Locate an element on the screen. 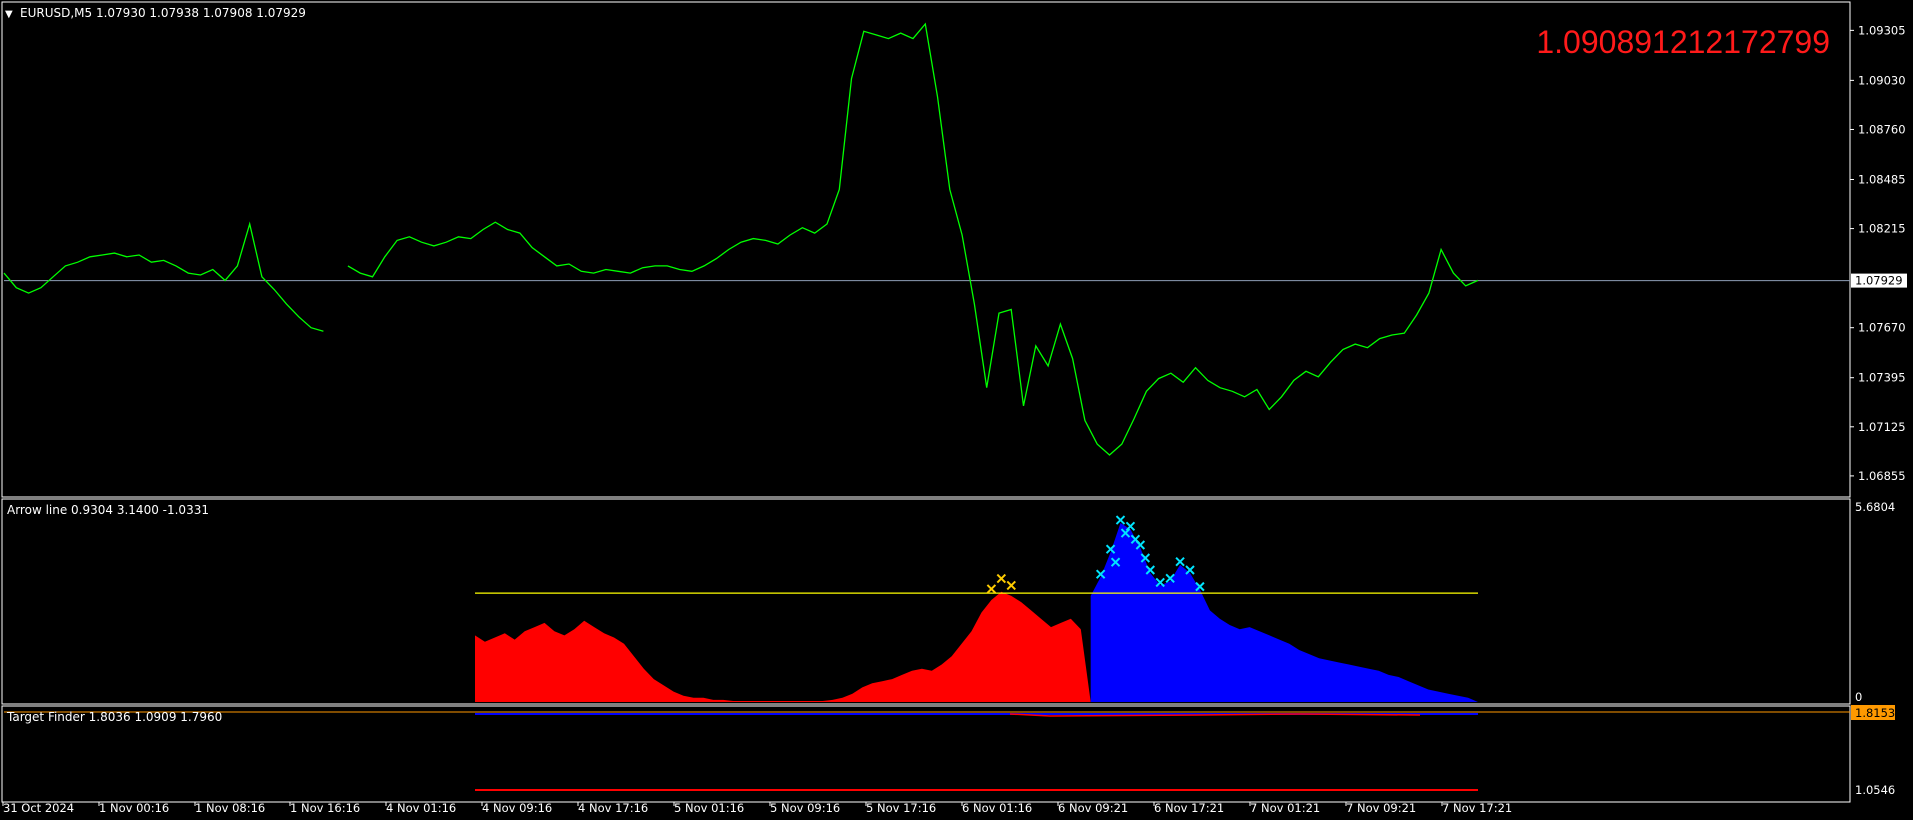  time-tick-label: 4 Nov 09:16 is located at coordinates (517, 808).